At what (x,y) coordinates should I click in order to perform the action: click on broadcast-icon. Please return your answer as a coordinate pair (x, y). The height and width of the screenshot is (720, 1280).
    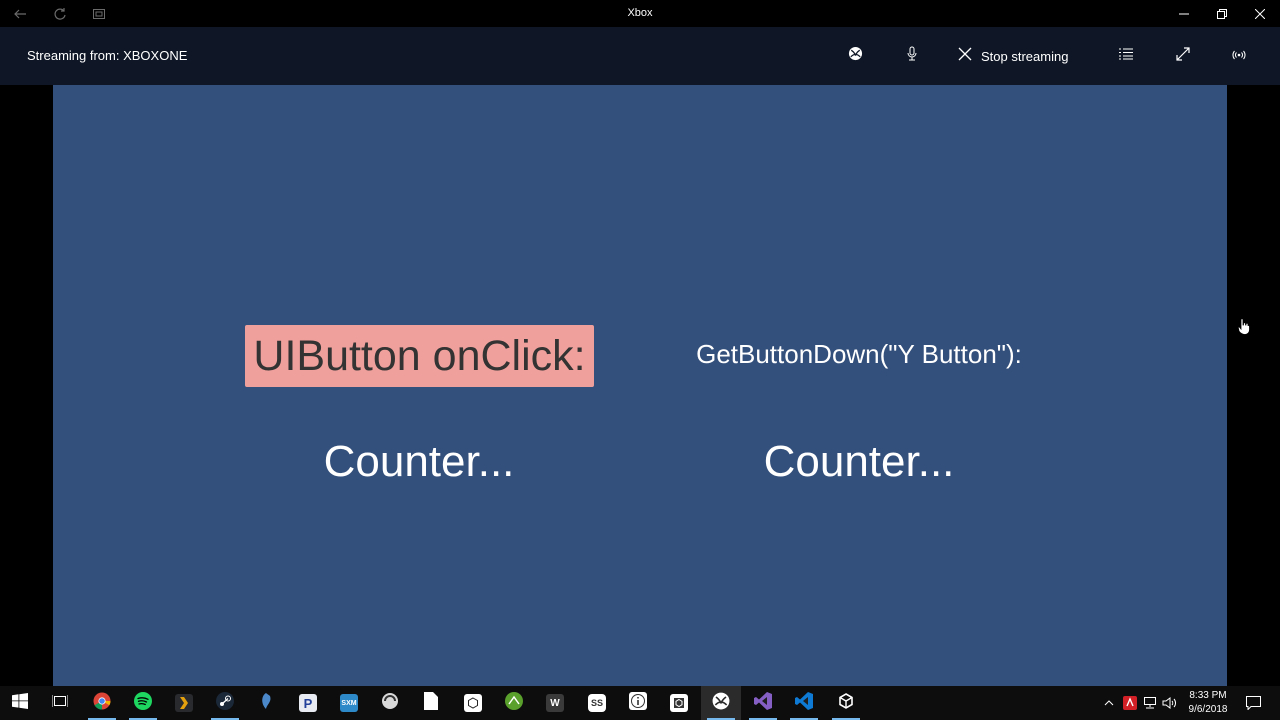
    Looking at the image, I should click on (1239, 56).